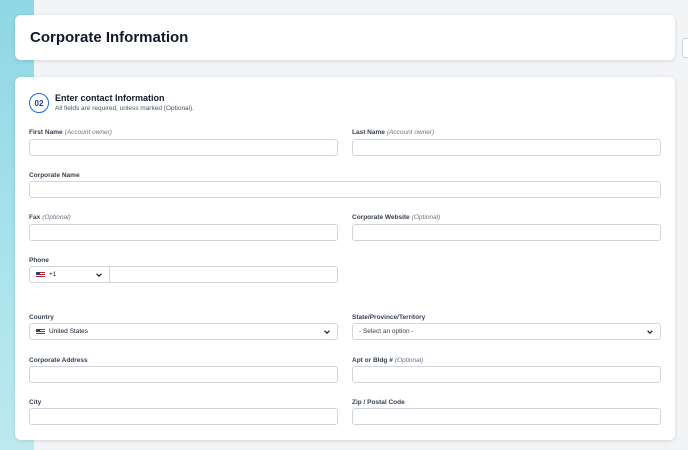 The height and width of the screenshot is (450, 688). What do you see at coordinates (54, 175) in the screenshot?
I see `corporate-name-label: Corporate Name` at bounding box center [54, 175].